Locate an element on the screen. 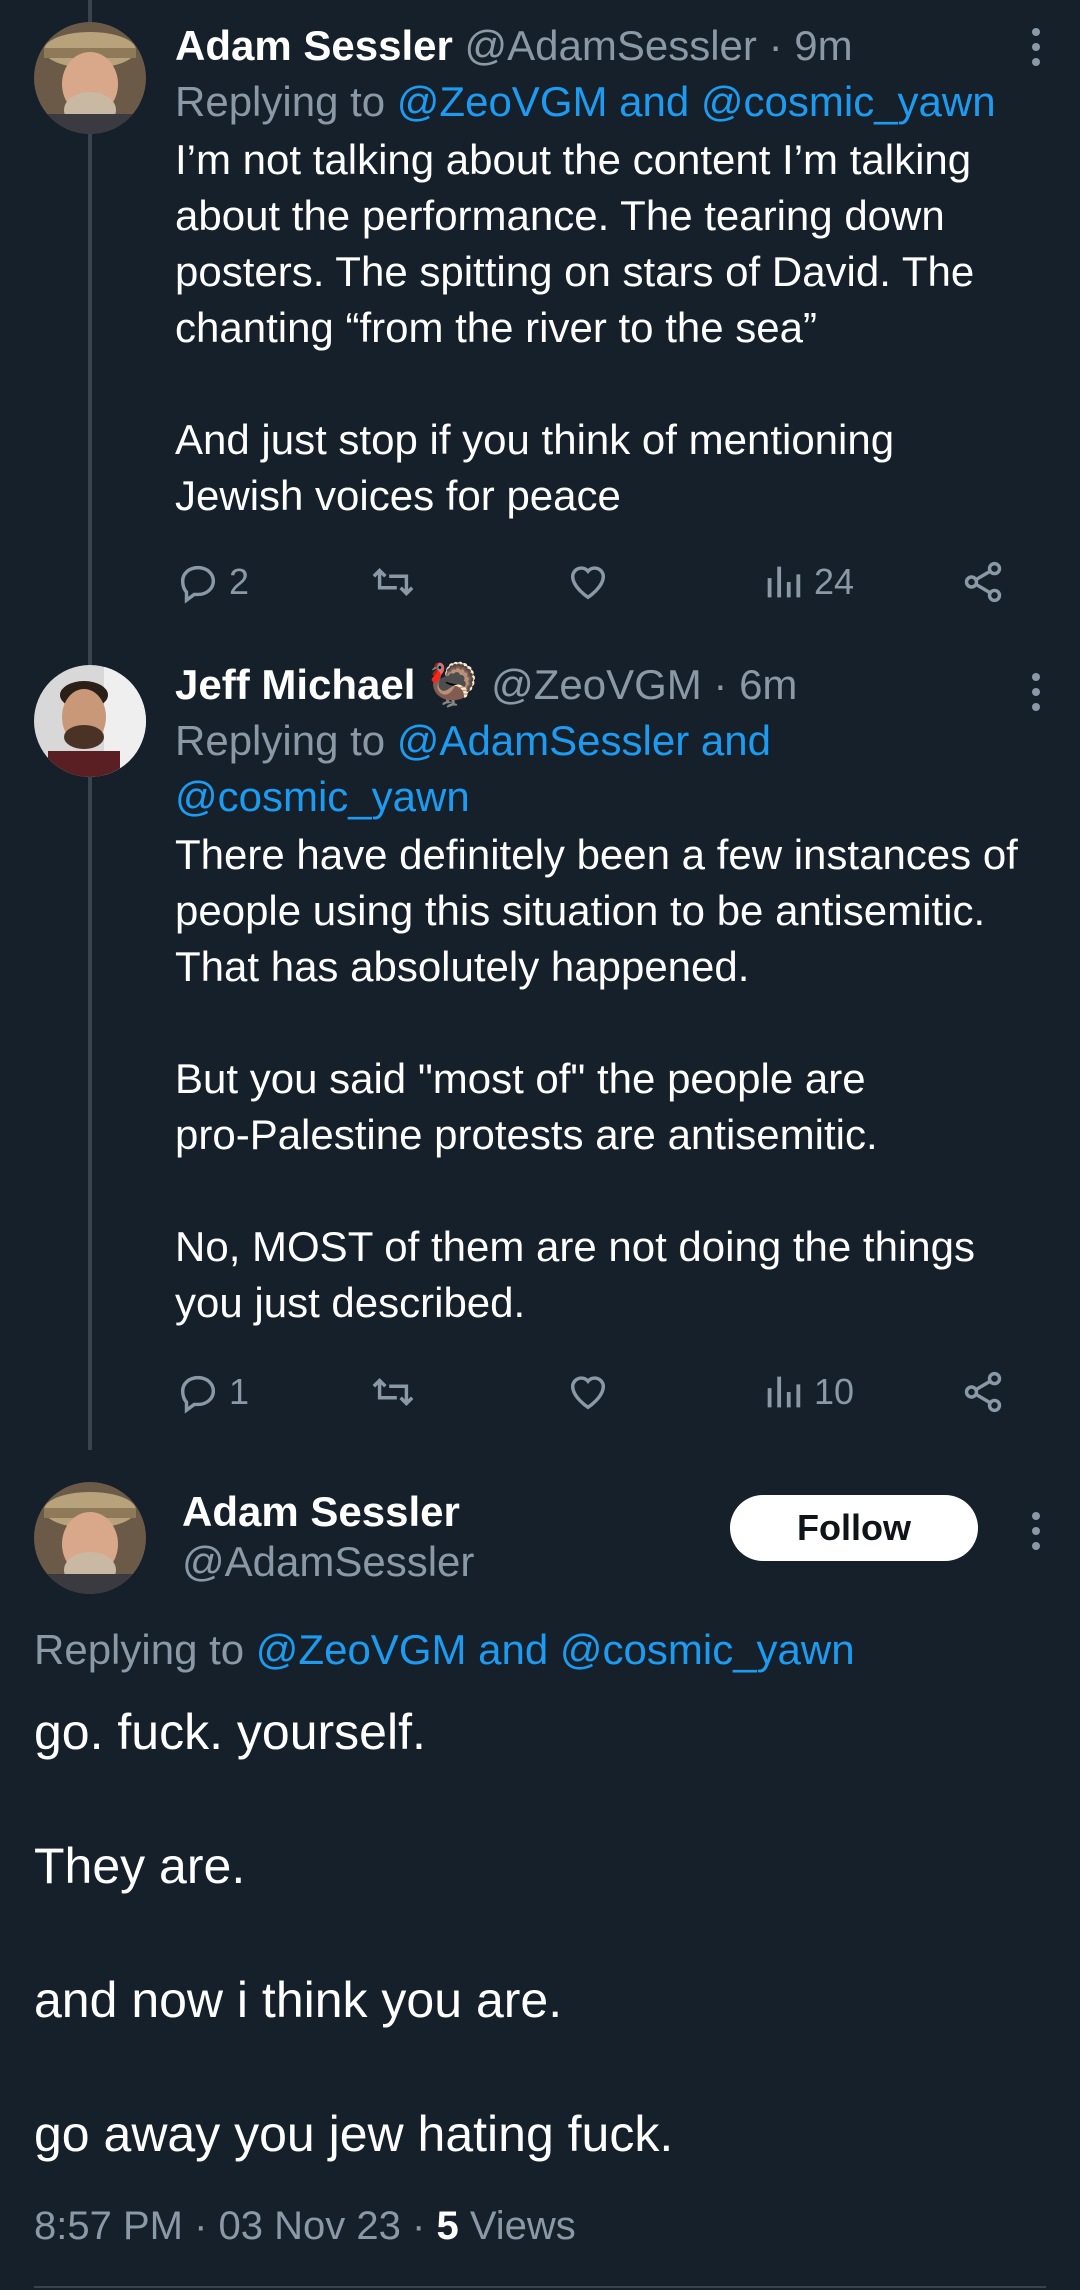 The height and width of the screenshot is (2290, 1080). main-replying-to: Replying to @ZeoVGM and @cosmic_yawn is located at coordinates (444, 1649).